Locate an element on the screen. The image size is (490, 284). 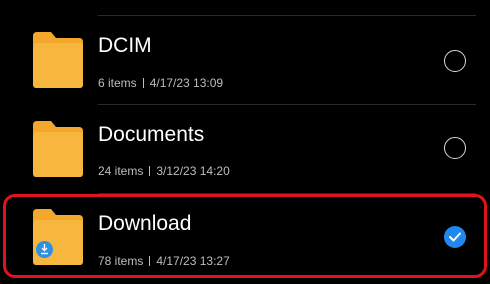
modified-date: 4/17/23 13:09 is located at coordinates (186, 83).